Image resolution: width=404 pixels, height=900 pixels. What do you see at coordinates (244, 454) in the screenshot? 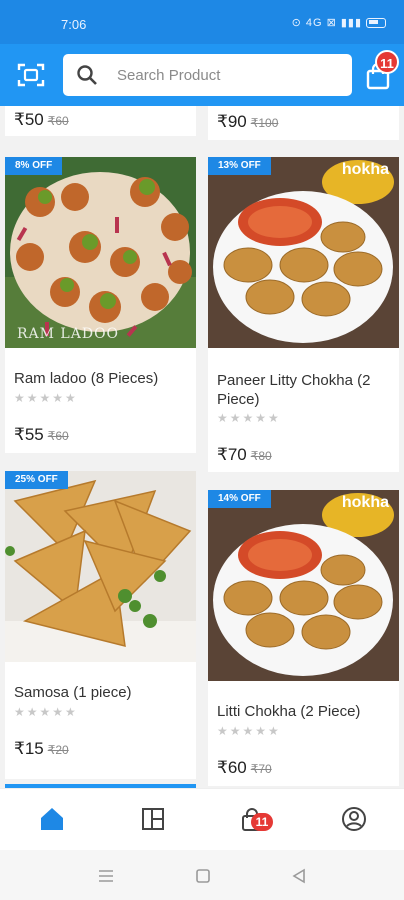
I see `product-price: ₹70 ₹80` at bounding box center [244, 454].